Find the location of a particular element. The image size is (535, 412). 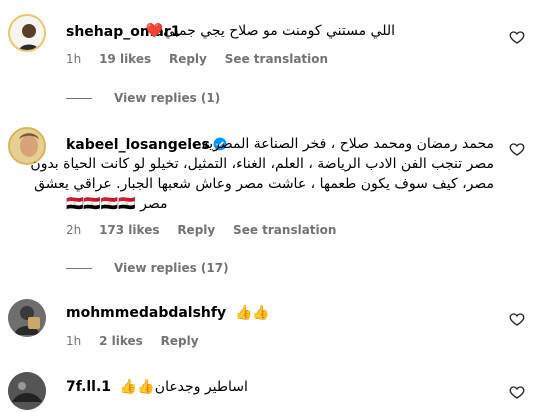

view-replies-label: View replies (17) is located at coordinates (171, 268).